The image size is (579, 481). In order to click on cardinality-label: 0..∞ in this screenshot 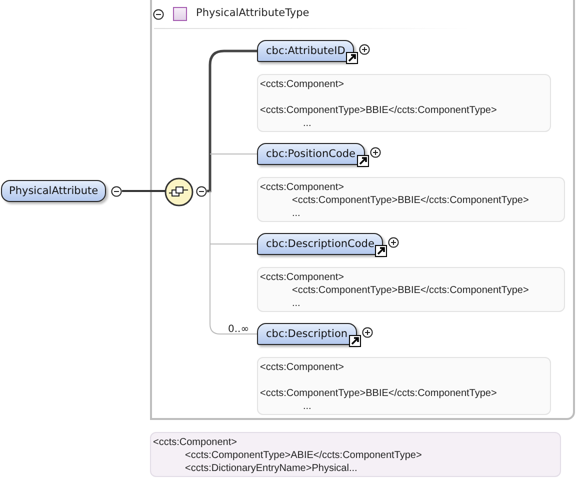, I will do `click(239, 329)`.